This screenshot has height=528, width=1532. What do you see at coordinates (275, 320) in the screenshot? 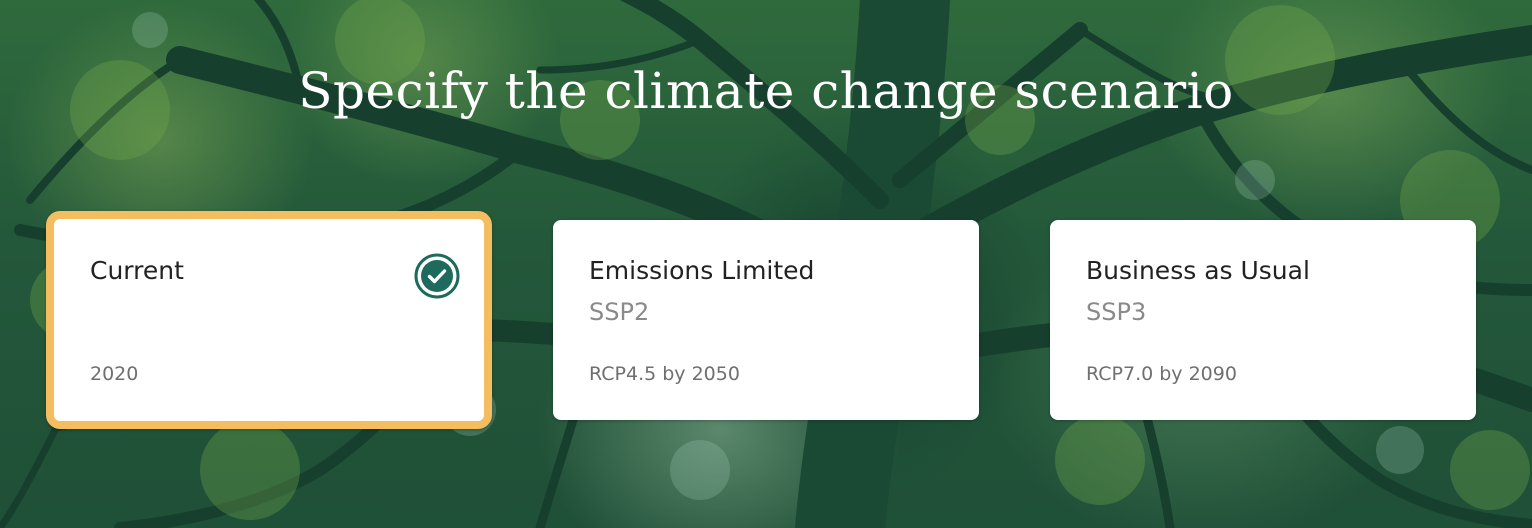
I see `scenario-card-content: Current 2020` at bounding box center [275, 320].